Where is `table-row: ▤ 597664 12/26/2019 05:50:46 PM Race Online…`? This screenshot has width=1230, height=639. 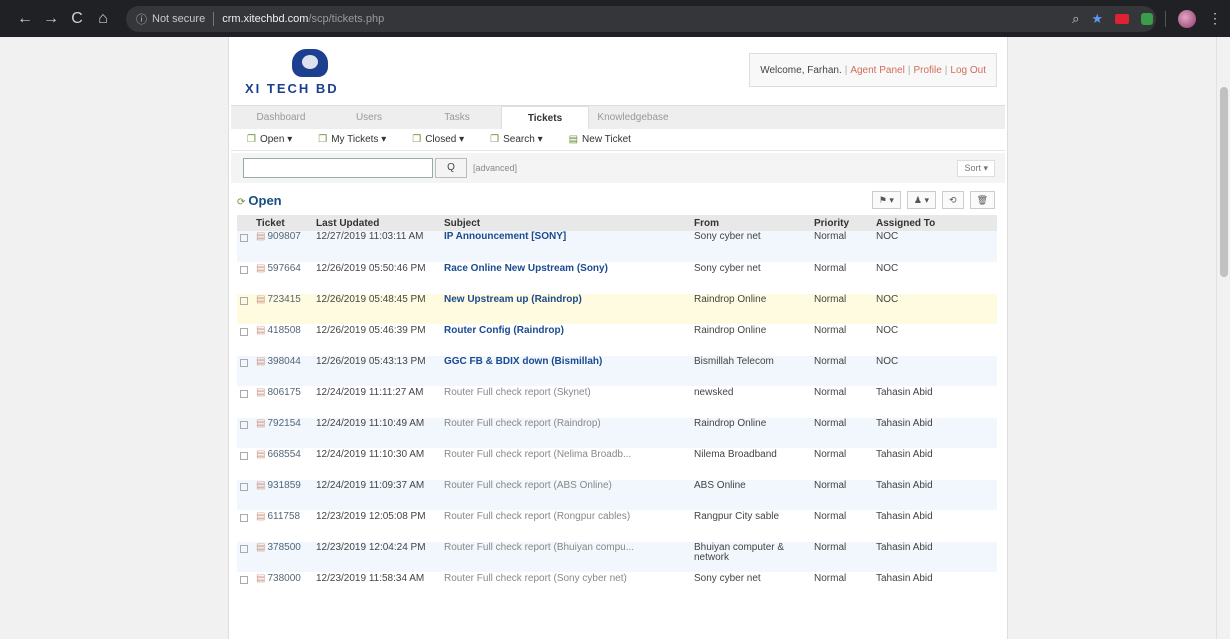 table-row: ▤ 597664 12/26/2019 05:50:46 PM Race Online… is located at coordinates (617, 278).